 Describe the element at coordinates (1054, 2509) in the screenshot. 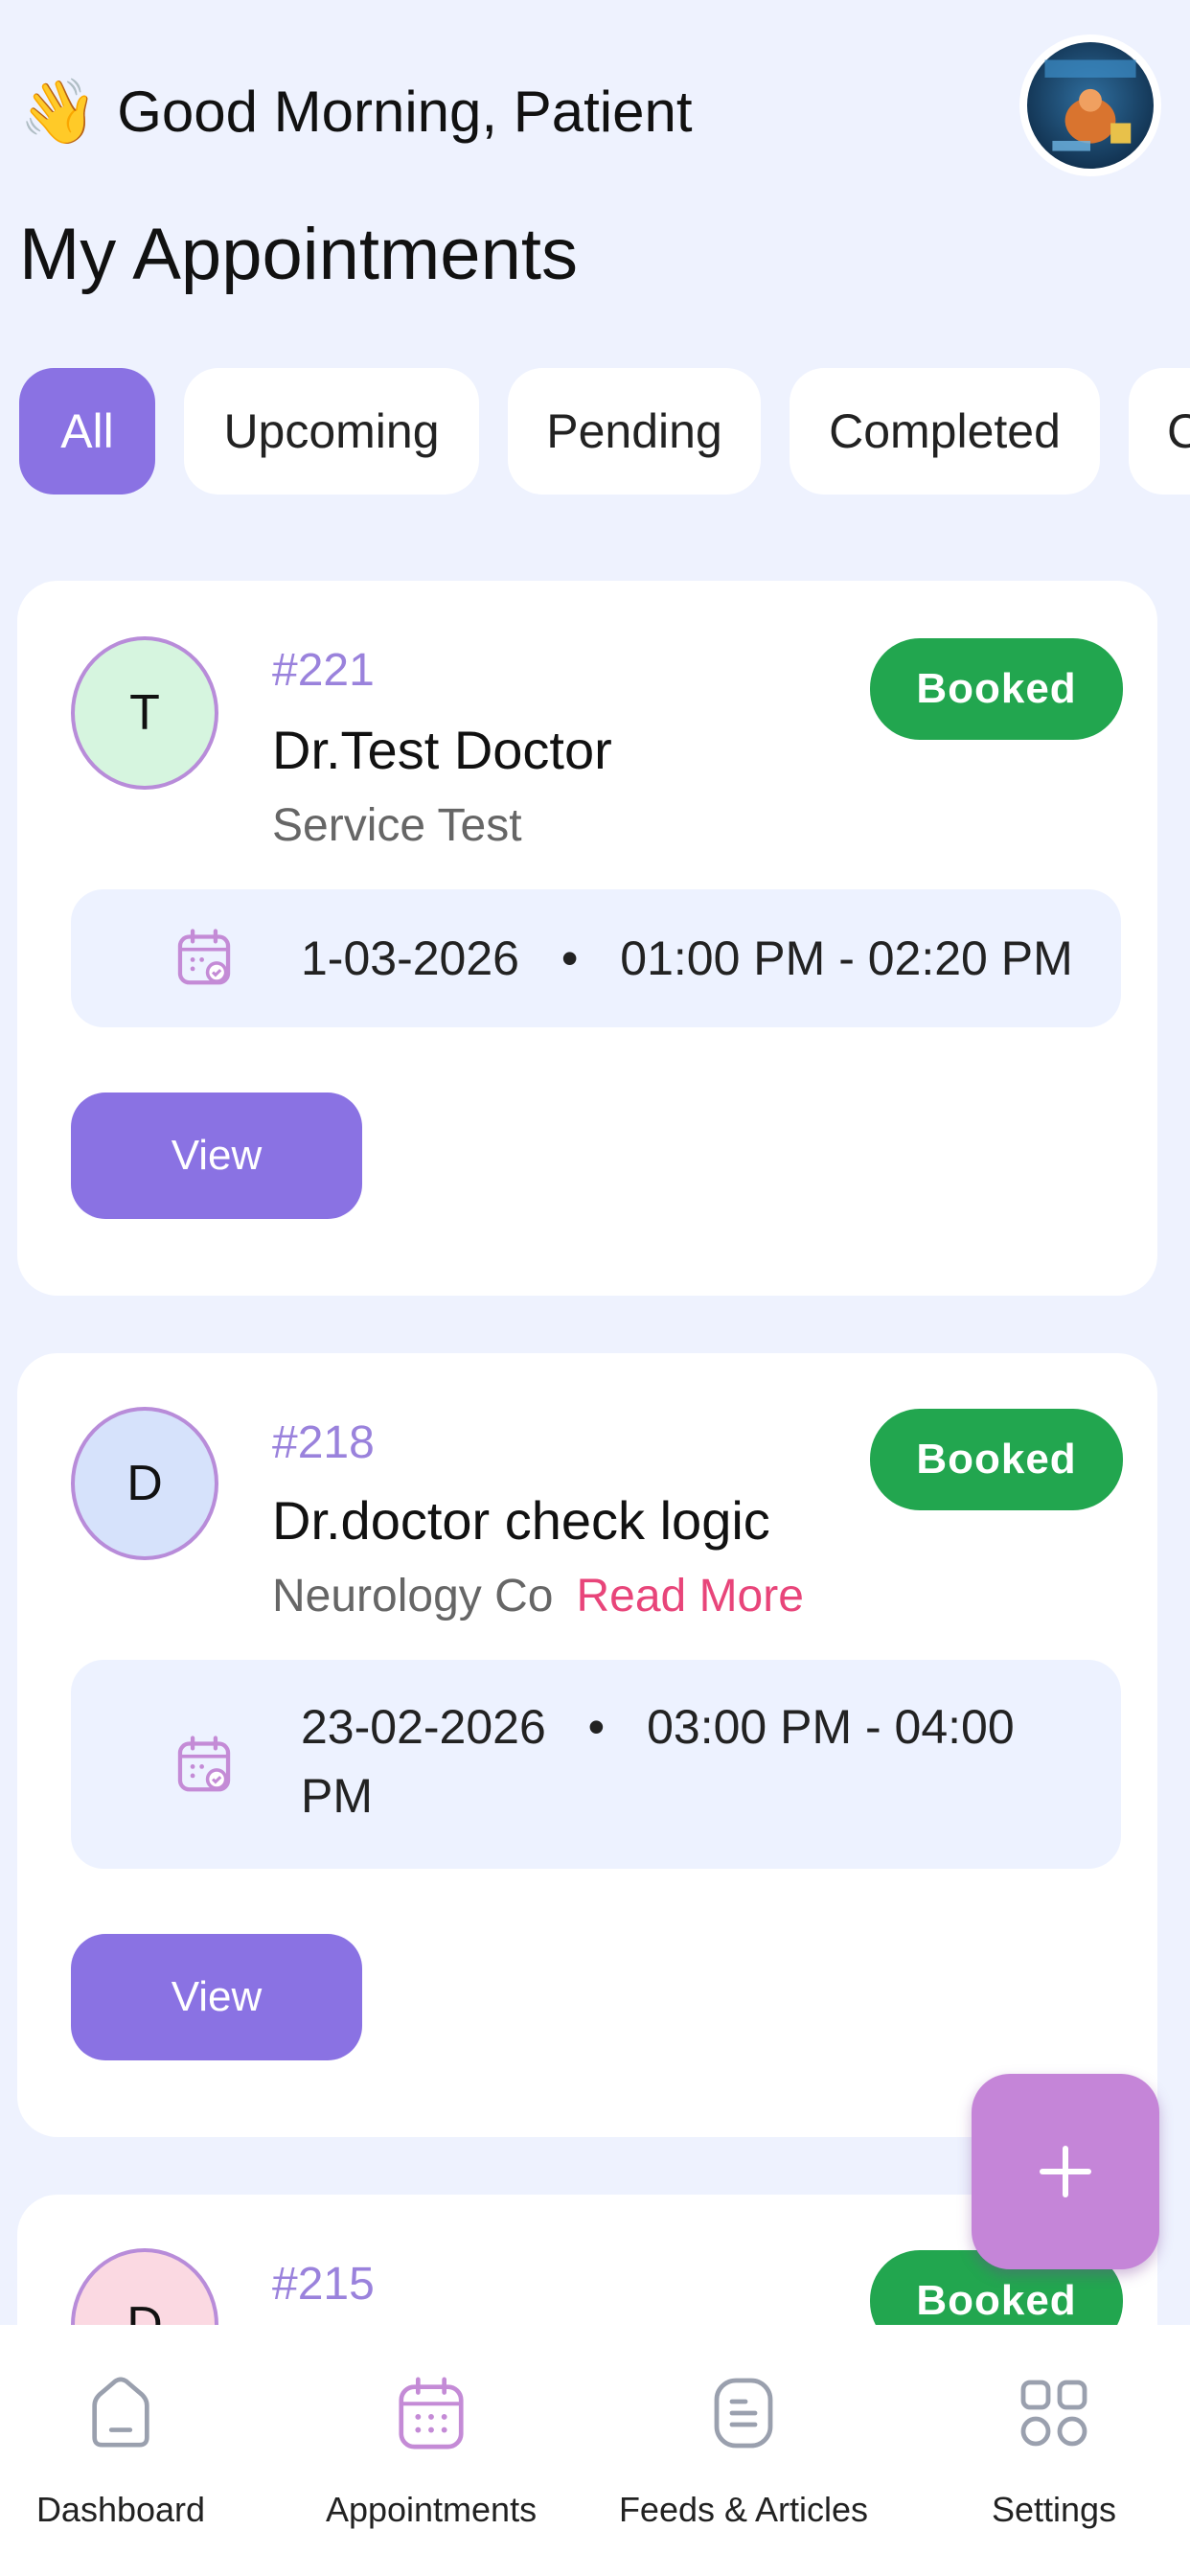

I see `nav-label: Settings` at that location.